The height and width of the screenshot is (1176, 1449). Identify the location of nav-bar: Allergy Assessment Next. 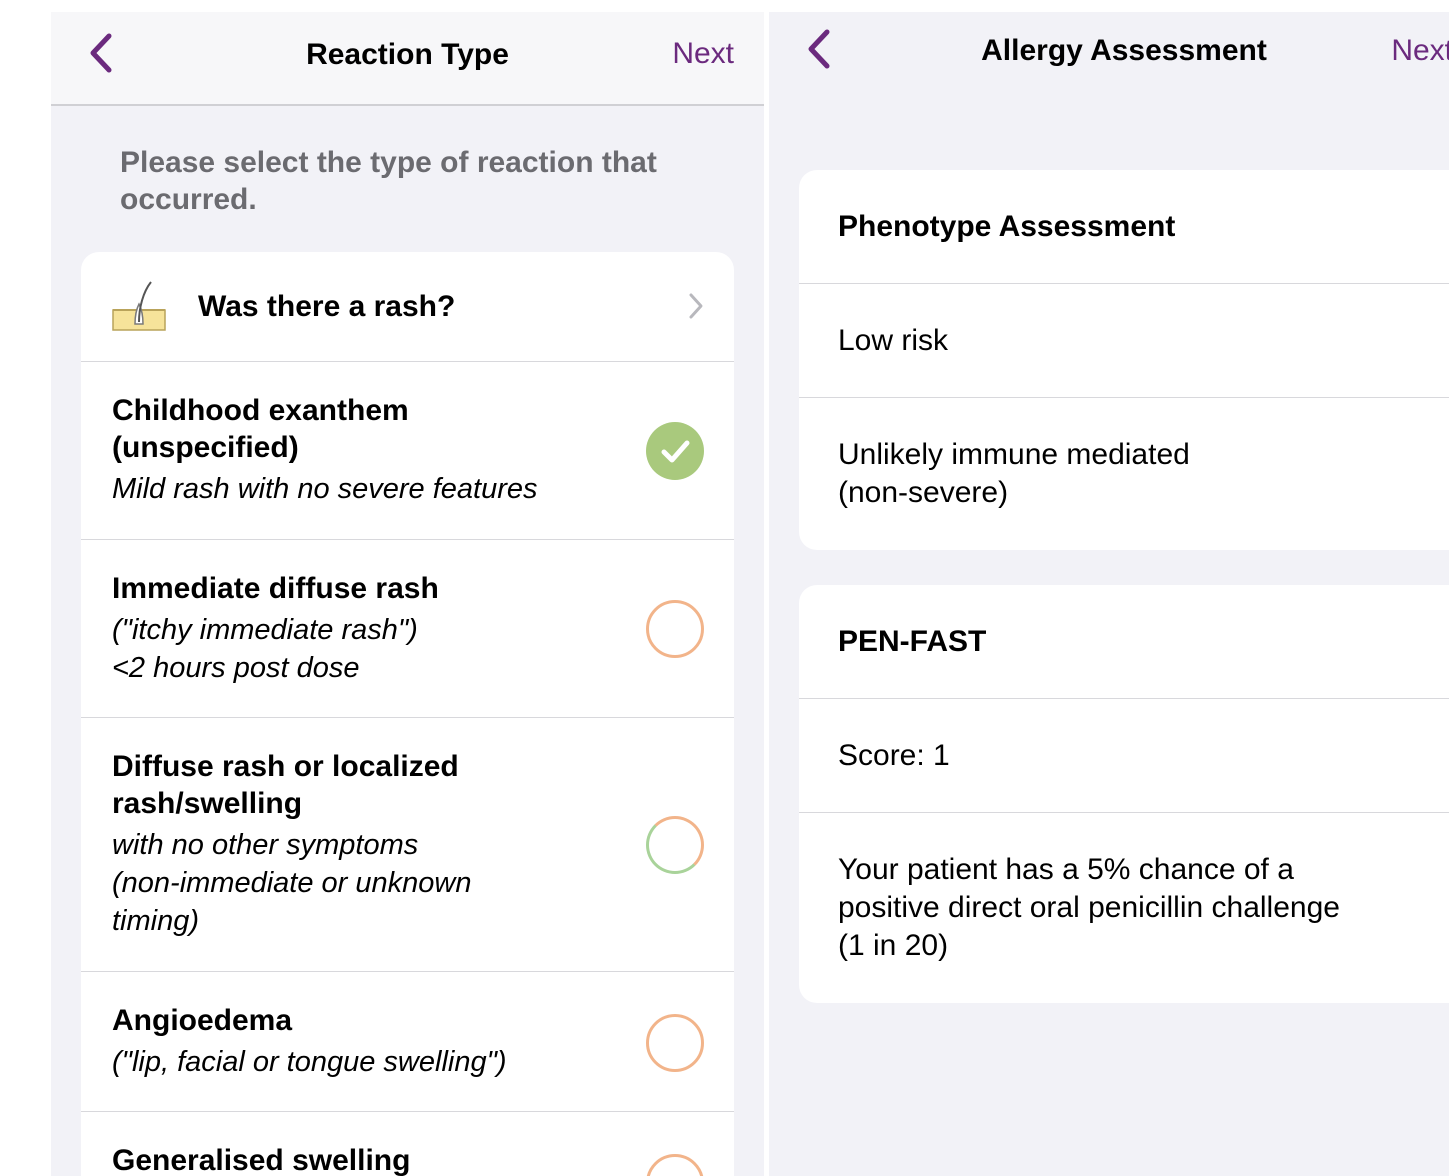
(1109, 52).